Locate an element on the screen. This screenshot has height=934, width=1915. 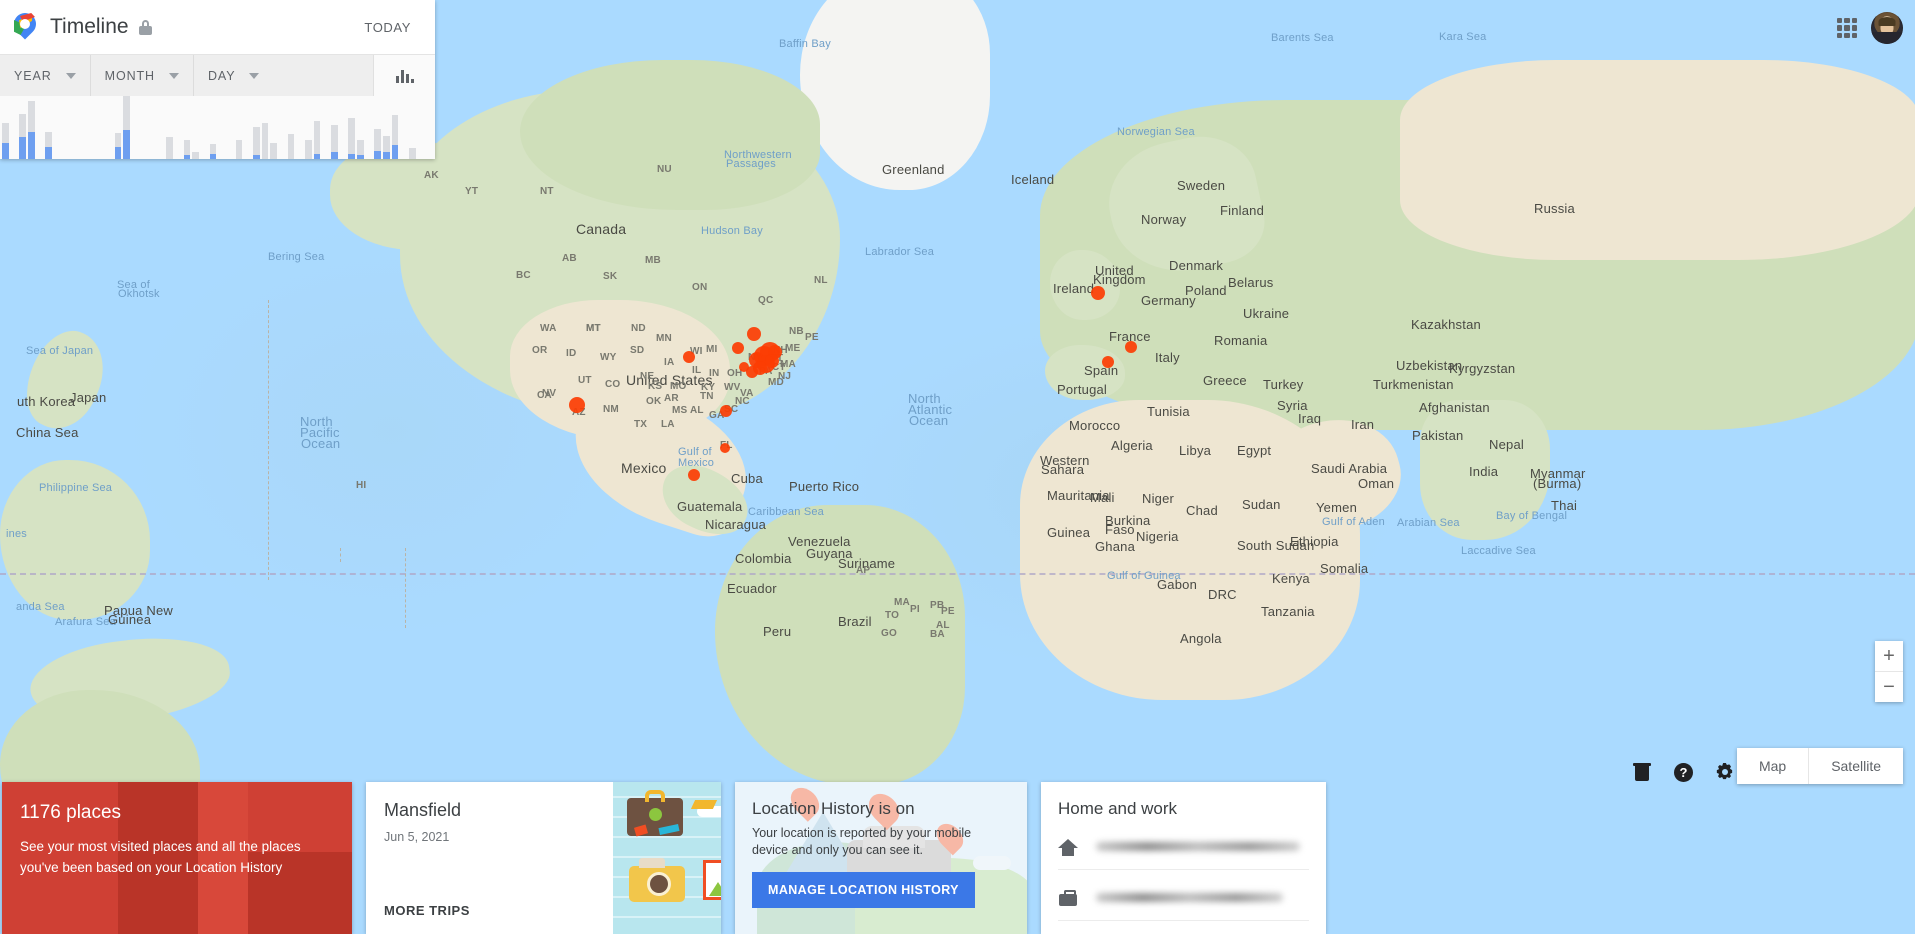
month-selector: MONTH is located at coordinates (142, 75).